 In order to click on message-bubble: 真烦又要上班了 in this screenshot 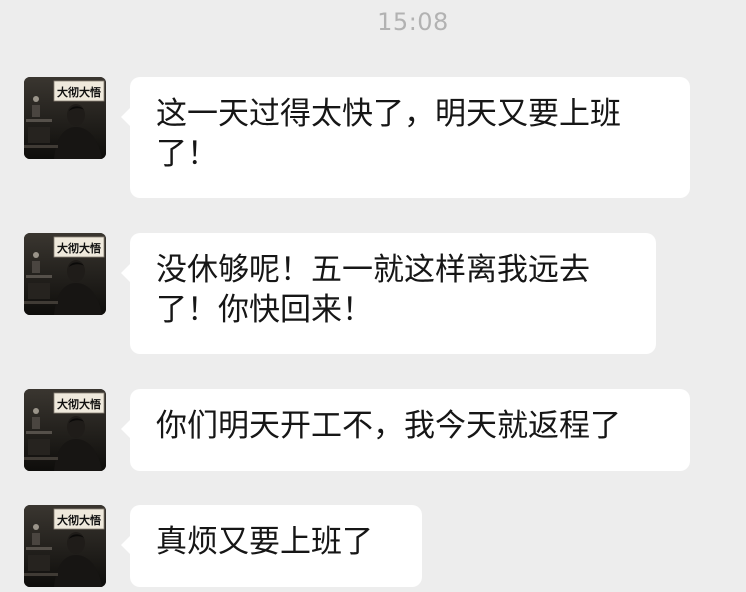, I will do `click(271, 546)`.